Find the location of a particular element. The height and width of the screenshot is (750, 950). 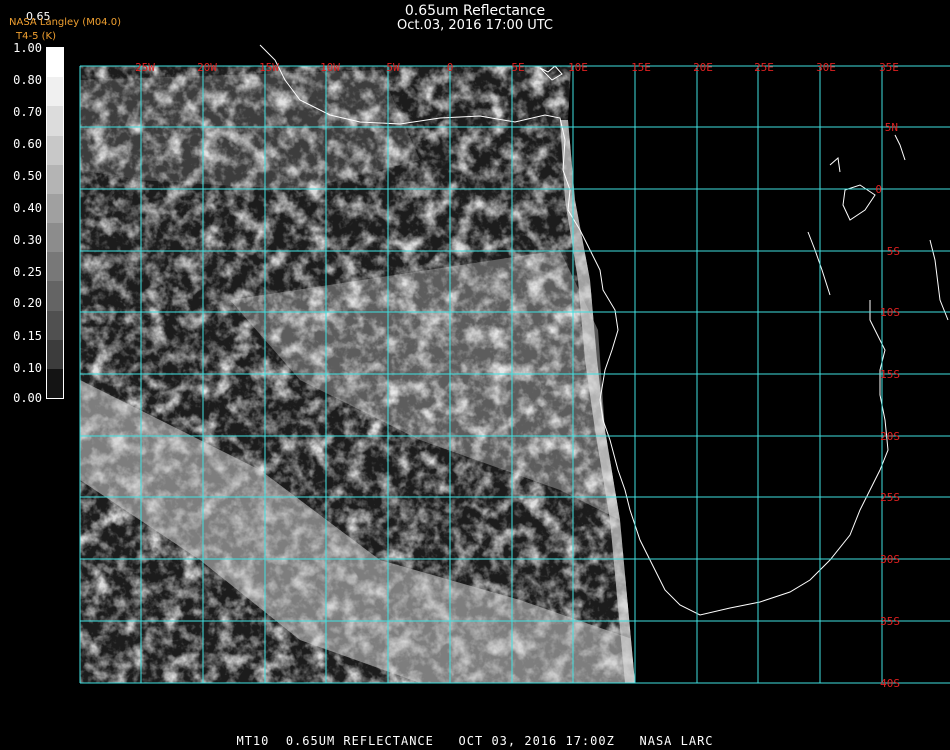

lon-label: 5W is located at coordinates (393, 67).